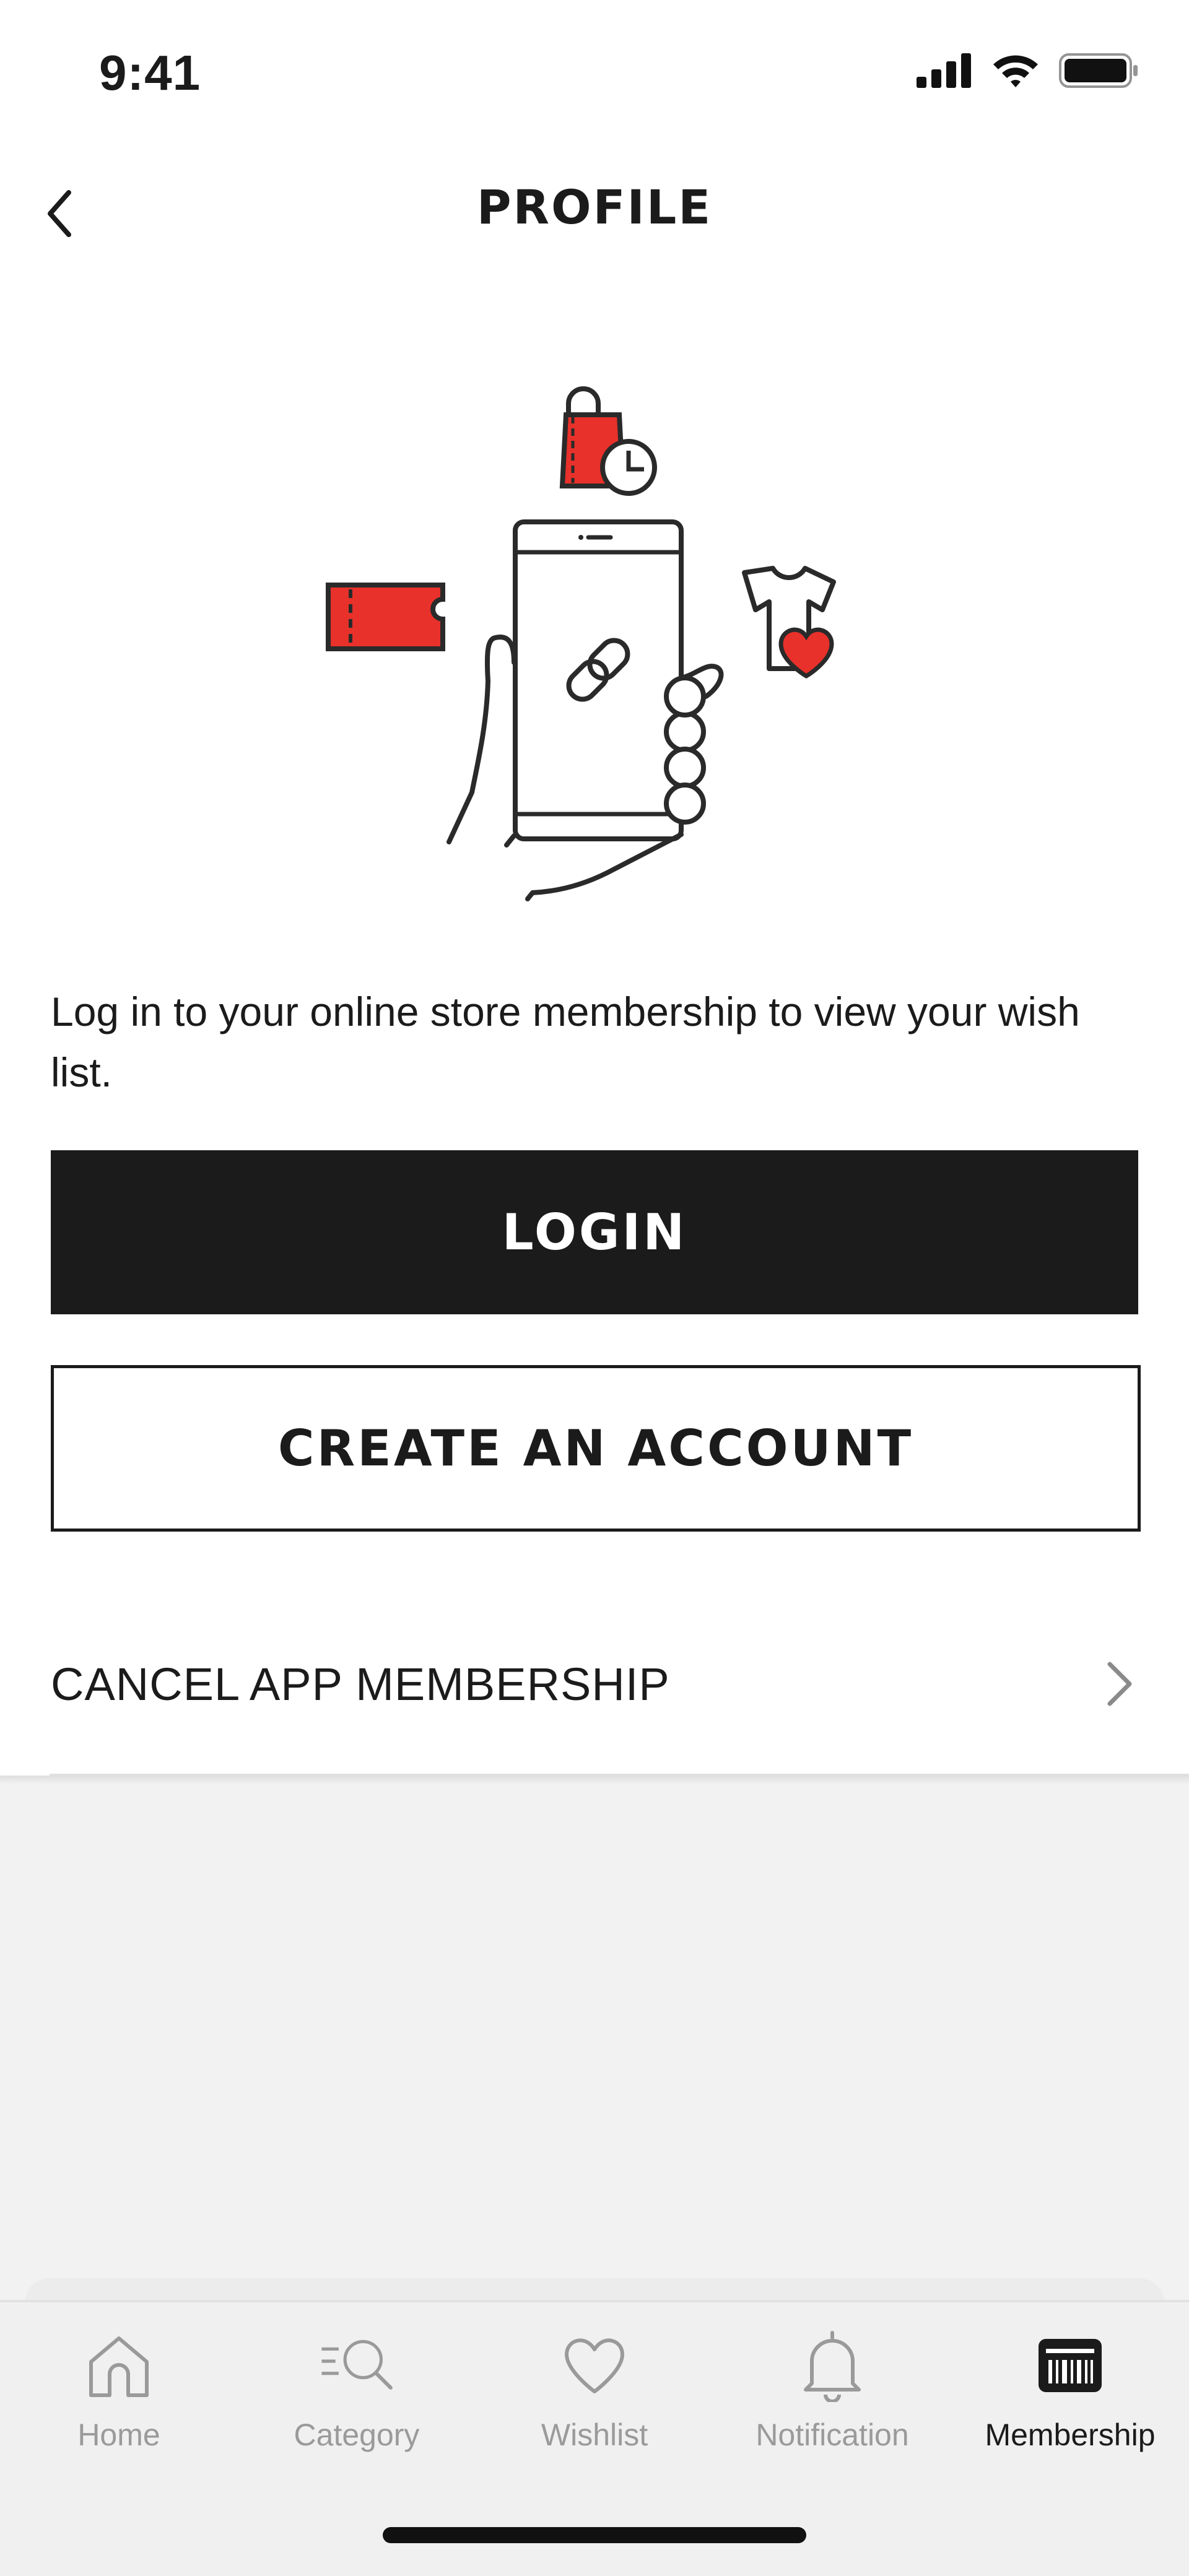 This screenshot has height=2576, width=1189. What do you see at coordinates (360, 1684) in the screenshot?
I see `cancel-membership-label: CANCEL APP MEMBERSHIP` at bounding box center [360, 1684].